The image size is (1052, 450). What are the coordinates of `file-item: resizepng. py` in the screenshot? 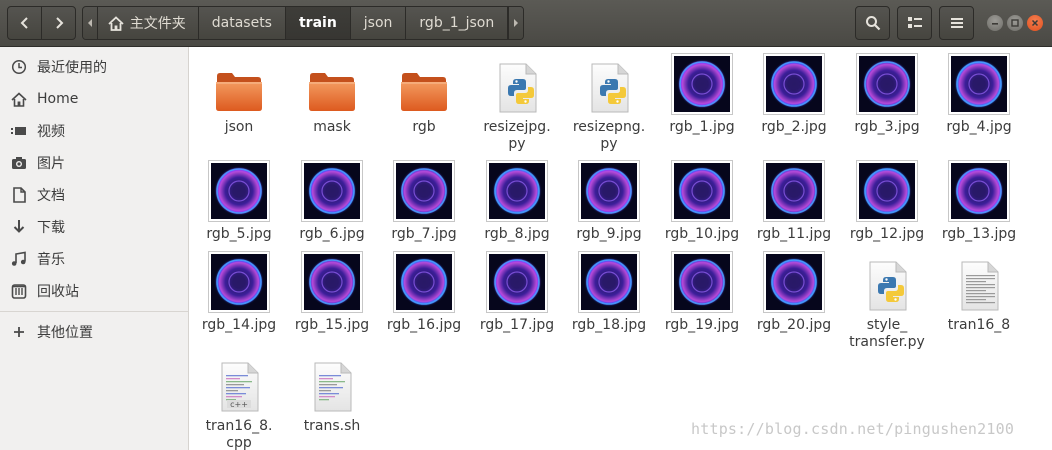 It's located at (609, 103).